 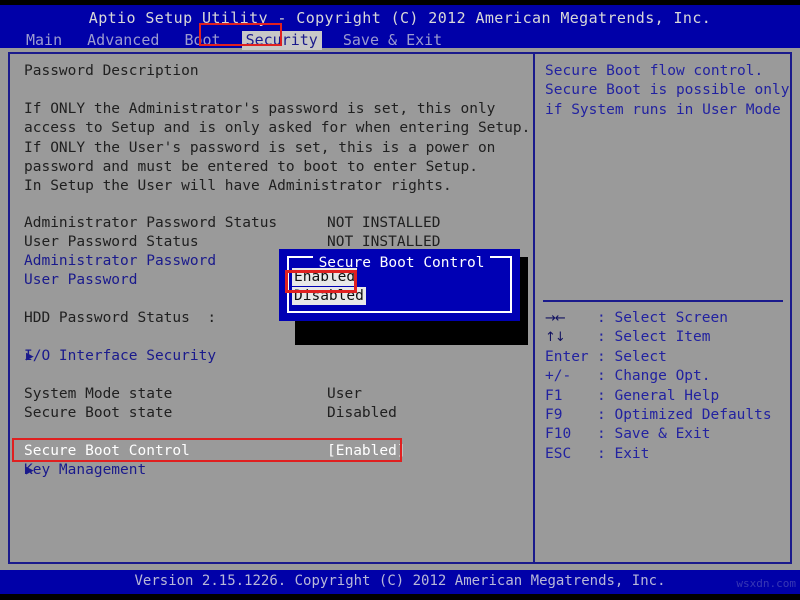 What do you see at coordinates (662, 337) in the screenshot?
I see `key-description: Select Item` at bounding box center [662, 337].